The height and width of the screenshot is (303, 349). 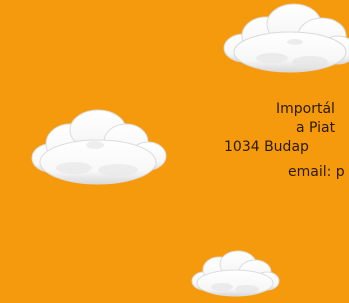 I want to click on email-label: email: p, so click(x=316, y=172).